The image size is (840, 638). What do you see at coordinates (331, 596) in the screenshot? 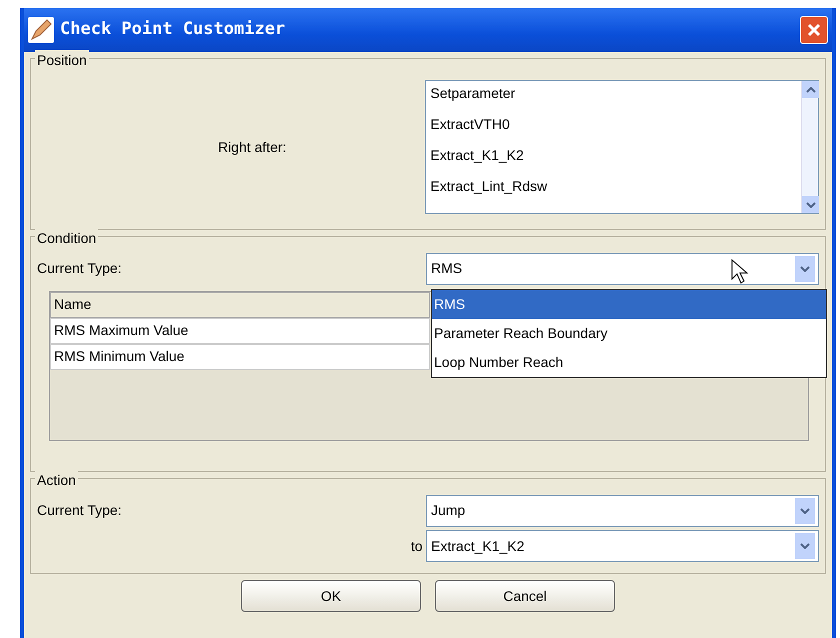
I see `ok-button: OK` at bounding box center [331, 596].